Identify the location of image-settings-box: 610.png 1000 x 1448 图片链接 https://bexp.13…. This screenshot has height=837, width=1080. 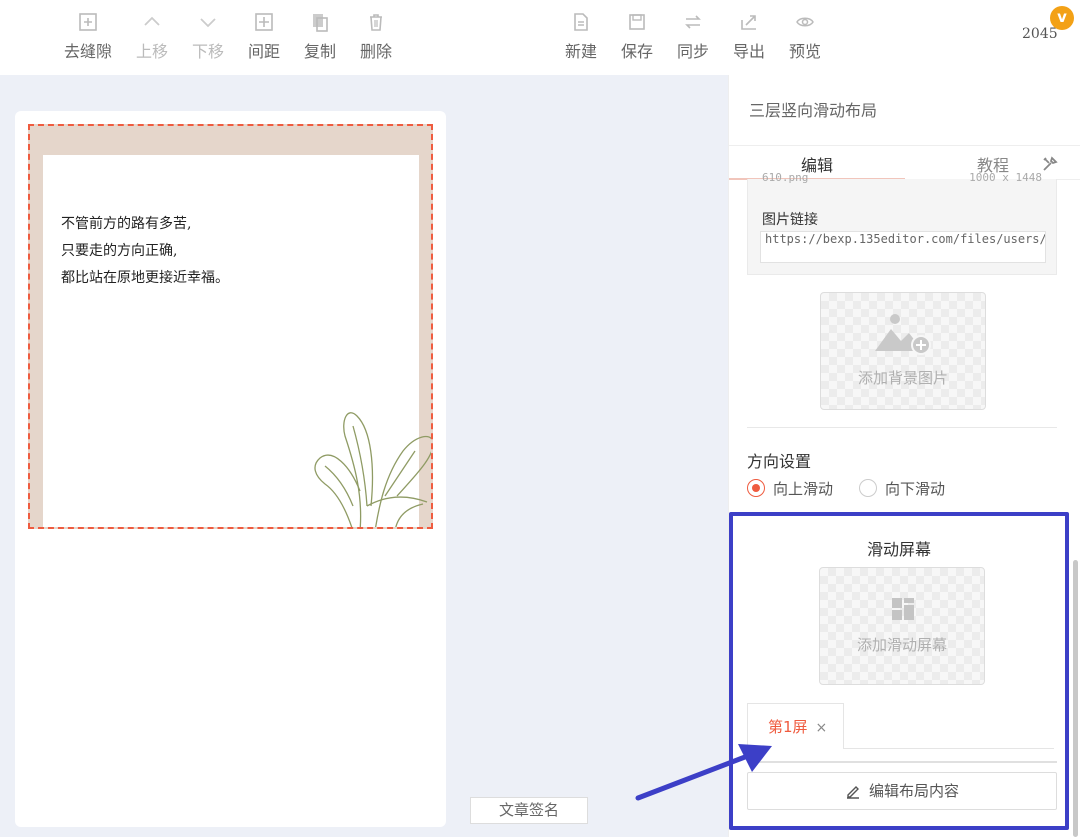
(902, 223).